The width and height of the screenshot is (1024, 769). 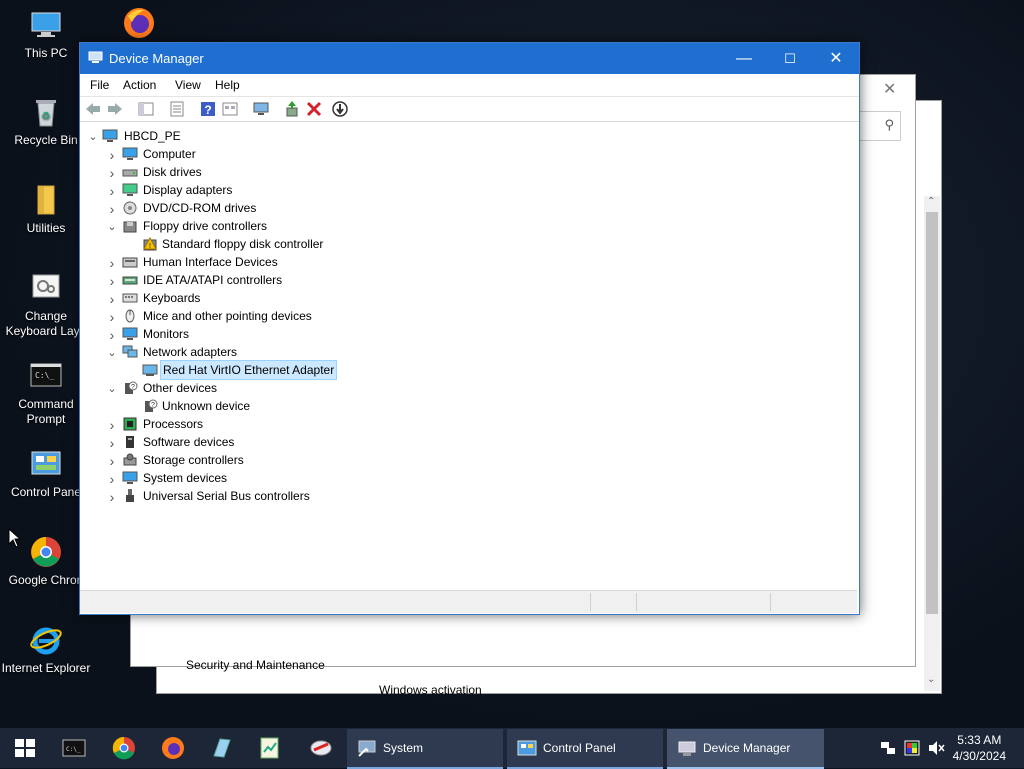 I want to click on scroll-down-icon: ⌄, so click(x=931, y=679).